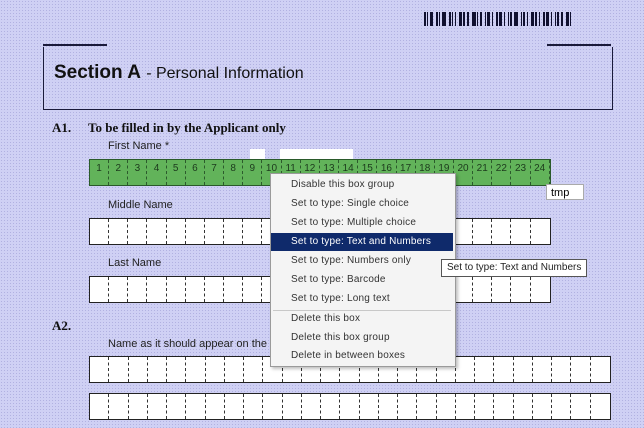 This screenshot has width=644, height=428. I want to click on menu-item-text-and-numbers: Set to type: Text and Numbers, so click(362, 242).